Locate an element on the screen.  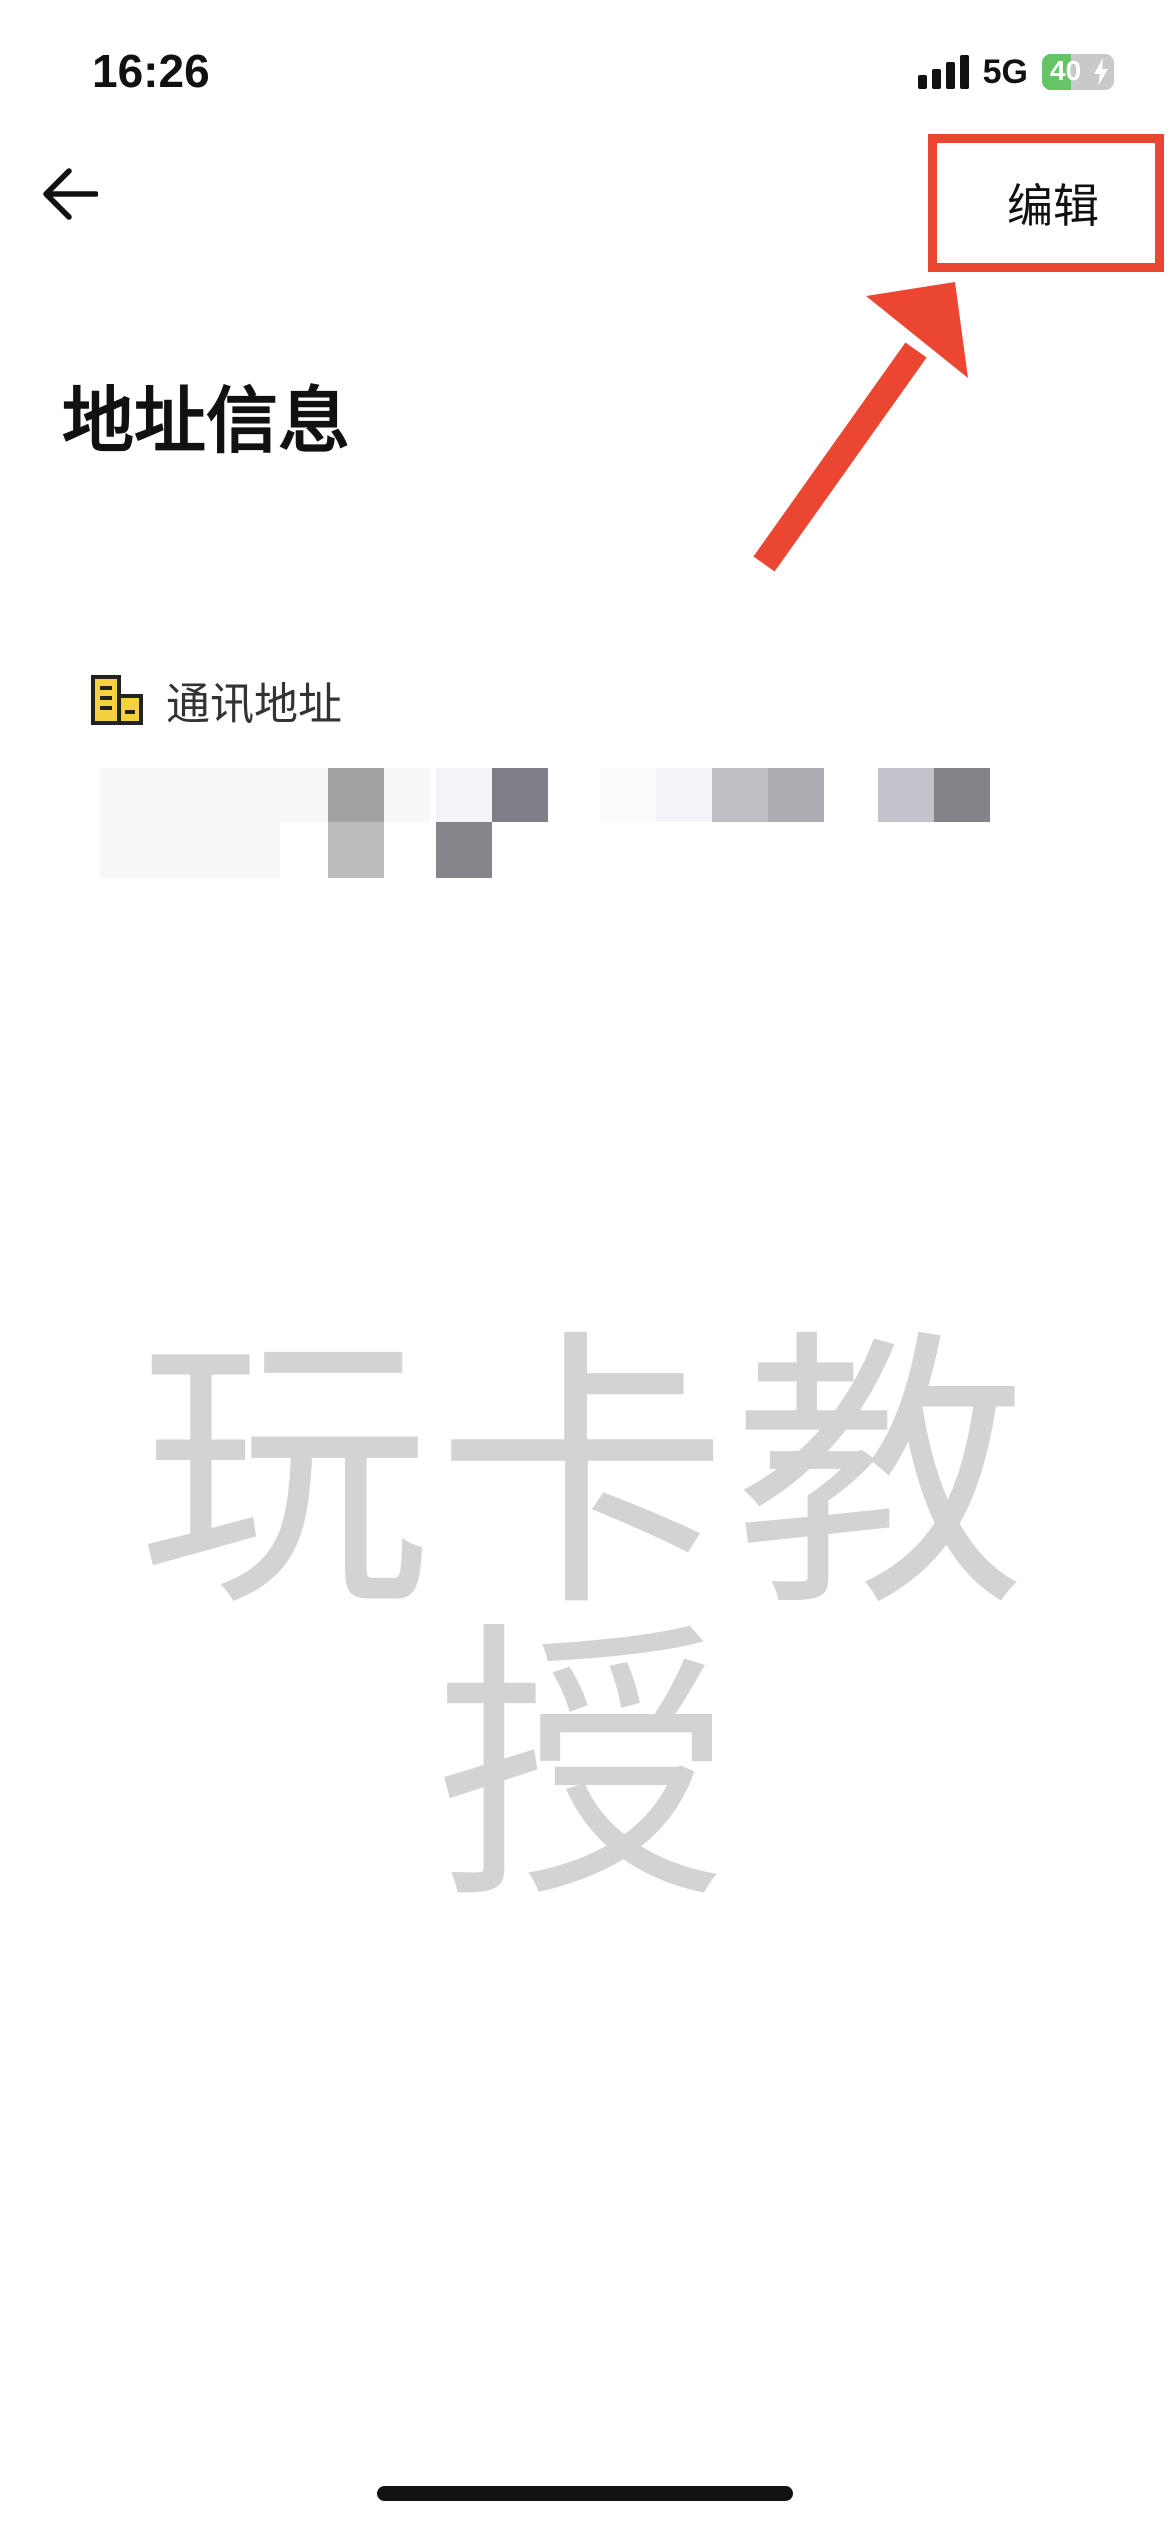
signal-icon is located at coordinates (943, 72).